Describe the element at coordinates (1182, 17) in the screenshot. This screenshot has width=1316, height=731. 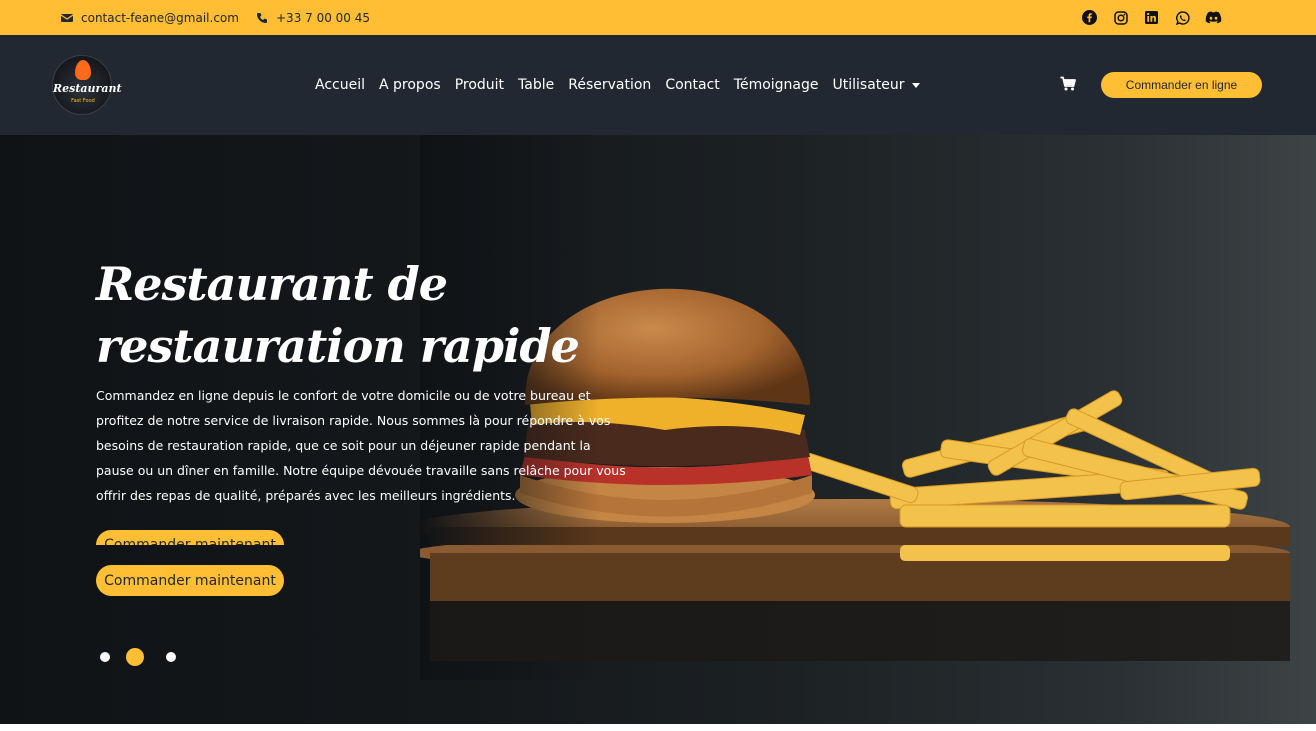
I see `whatsapp-icon` at that location.